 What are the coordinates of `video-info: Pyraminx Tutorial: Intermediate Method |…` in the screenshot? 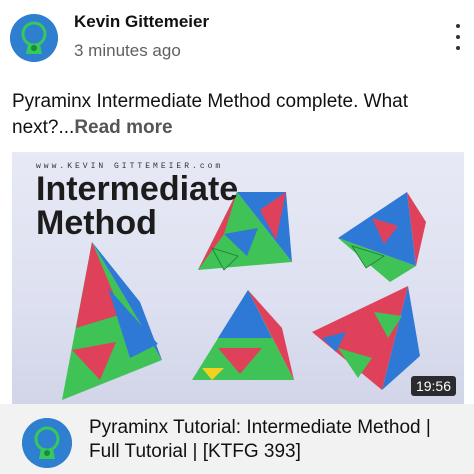 It's located at (237, 439).